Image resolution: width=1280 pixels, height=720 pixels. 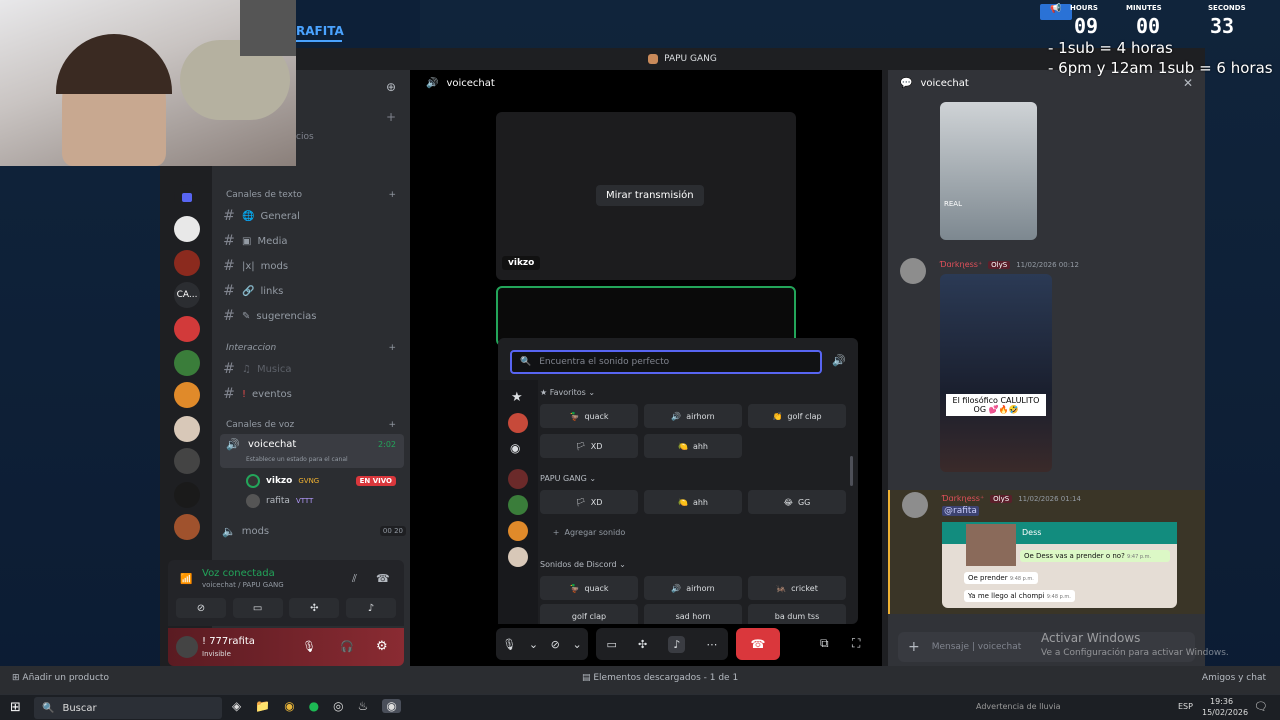 What do you see at coordinates (314, 316) in the screenshot?
I see `channel-sugerencias: # ✎ sugerencias` at bounding box center [314, 316].